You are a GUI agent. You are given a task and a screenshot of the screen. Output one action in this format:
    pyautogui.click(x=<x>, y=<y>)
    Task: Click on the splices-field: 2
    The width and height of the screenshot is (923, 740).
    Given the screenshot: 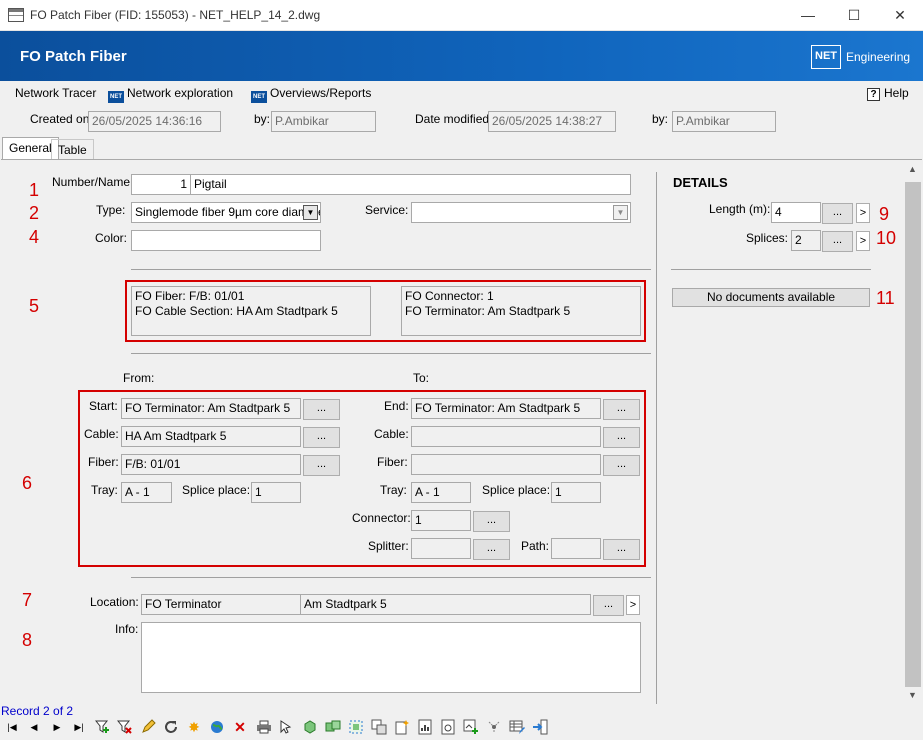 What is the action you would take?
    pyautogui.click(x=806, y=240)
    